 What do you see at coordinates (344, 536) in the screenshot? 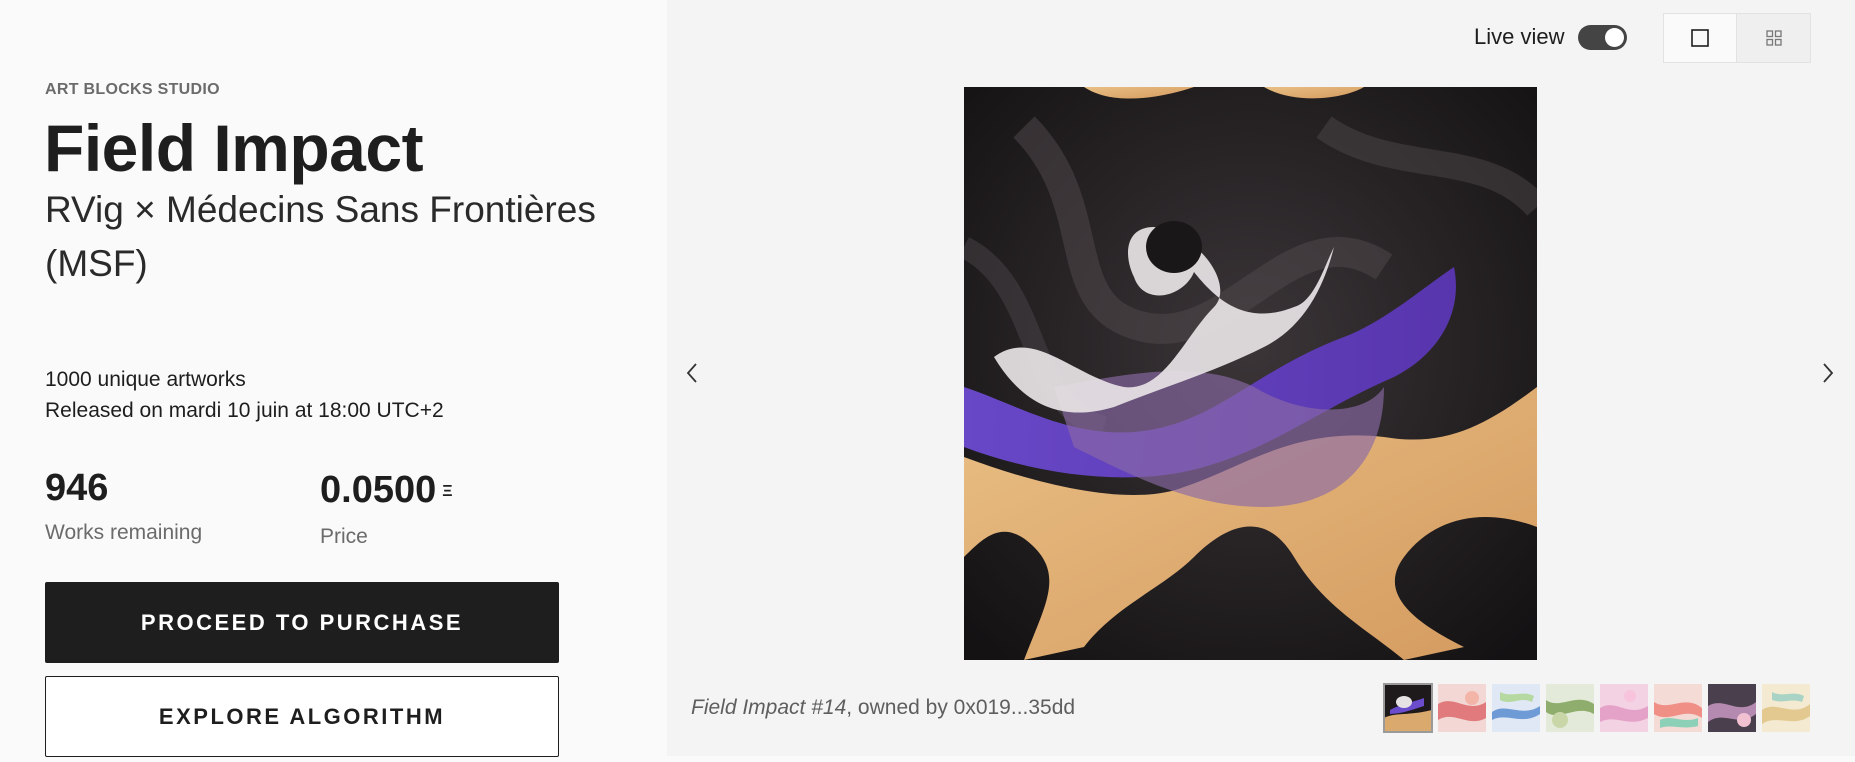
I see `price-label: Price` at bounding box center [344, 536].